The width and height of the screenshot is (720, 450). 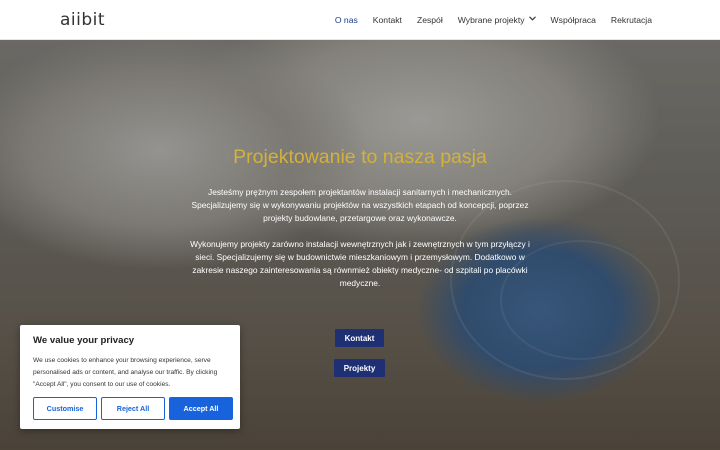 I want to click on nav-item-kontakt: Kontakt, so click(x=387, y=20).